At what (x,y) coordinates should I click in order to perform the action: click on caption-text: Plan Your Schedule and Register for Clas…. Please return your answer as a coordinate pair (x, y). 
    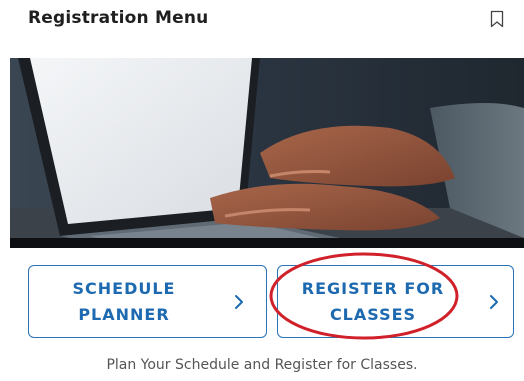
    Looking at the image, I should click on (262, 365).